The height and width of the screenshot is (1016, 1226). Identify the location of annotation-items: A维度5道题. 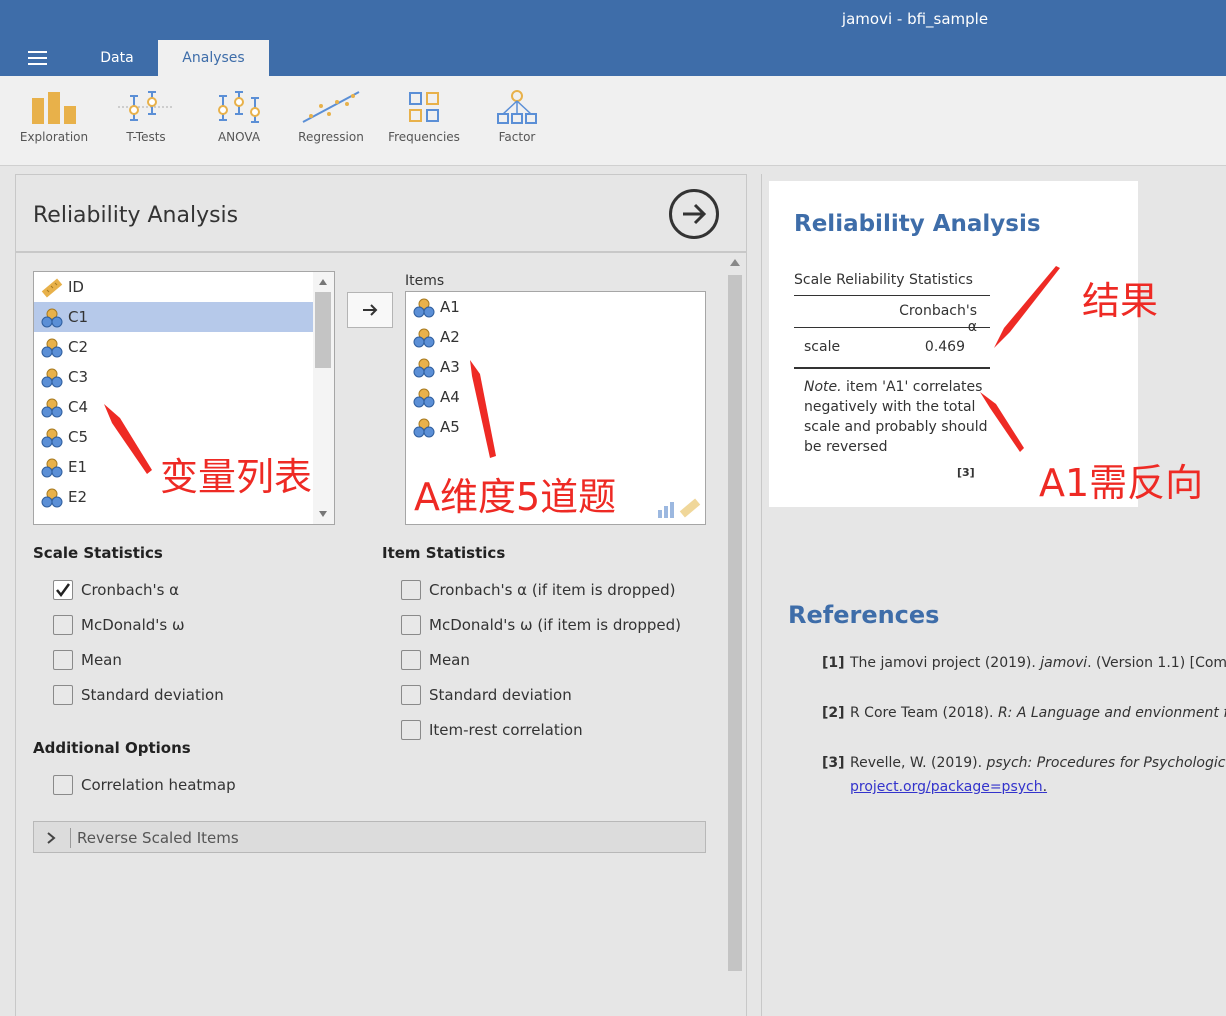
(515, 497).